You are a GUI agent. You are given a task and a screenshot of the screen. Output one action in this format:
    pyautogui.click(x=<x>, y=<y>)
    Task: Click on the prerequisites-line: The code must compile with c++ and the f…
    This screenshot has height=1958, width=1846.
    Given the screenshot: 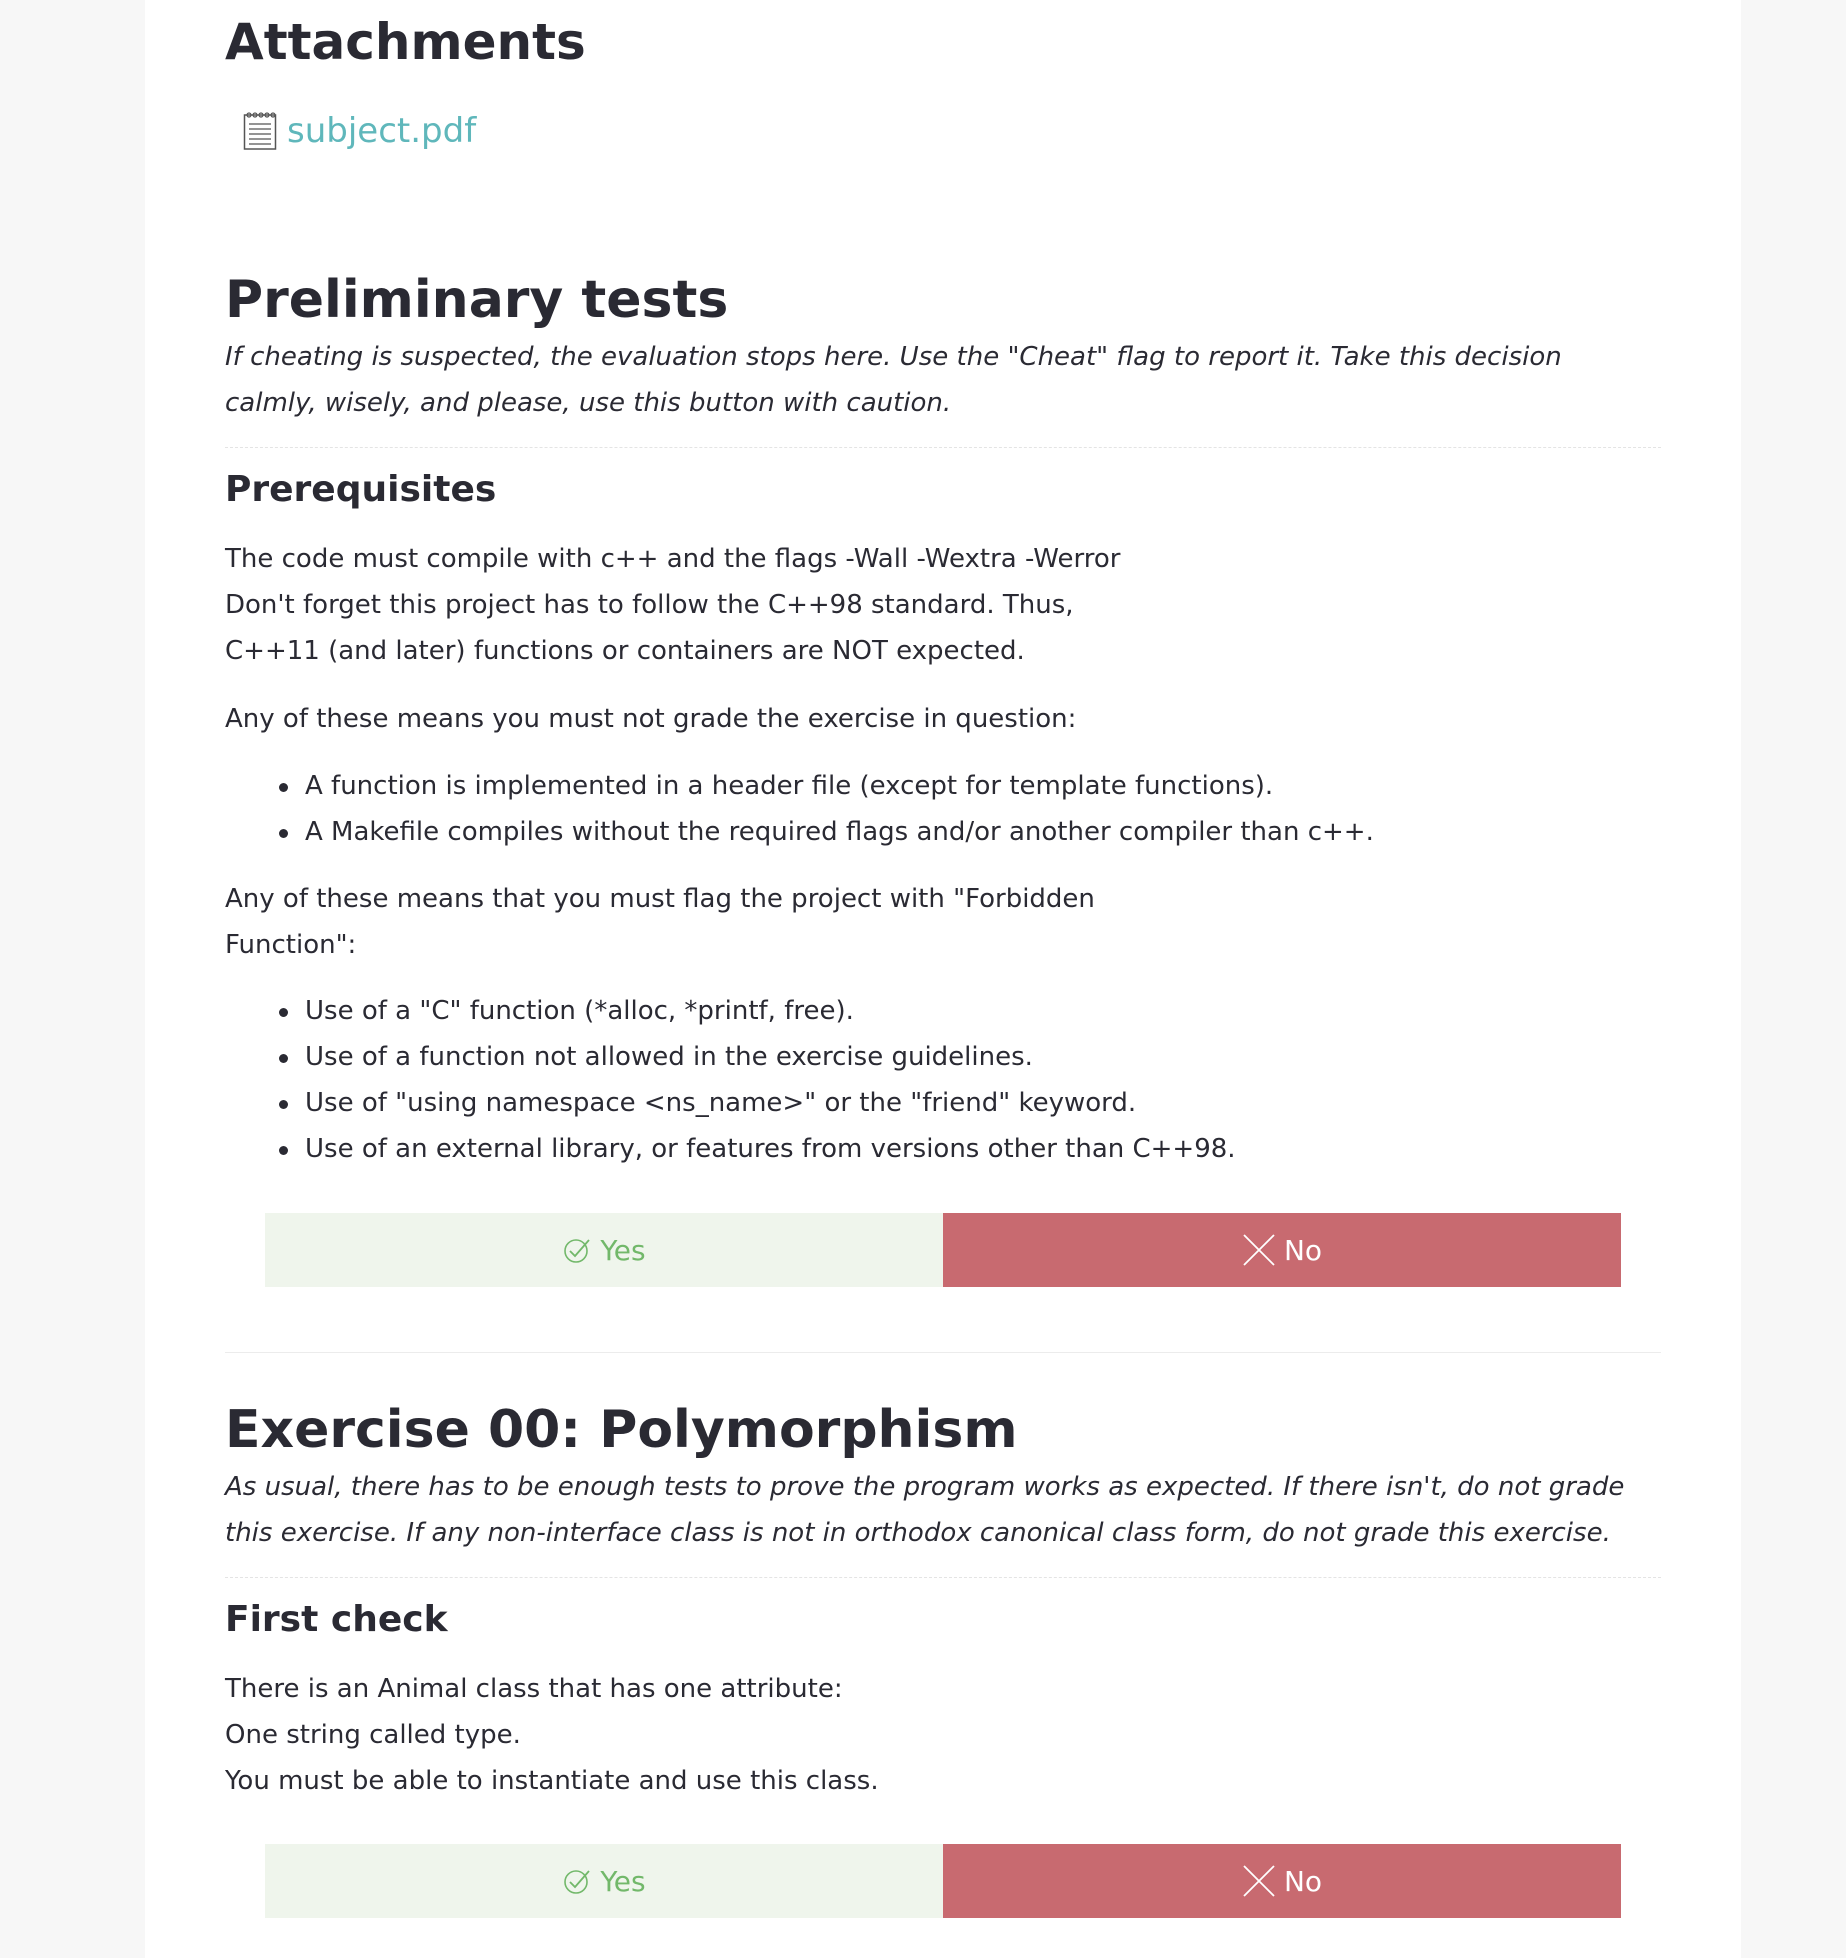 What is the action you would take?
    pyautogui.click(x=673, y=559)
    